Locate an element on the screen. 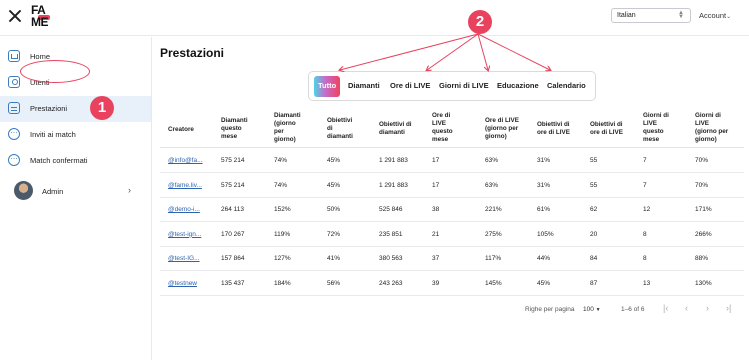 Image resolution: width=749 pixels, height=360 pixels. home-icon is located at coordinates (14, 56).